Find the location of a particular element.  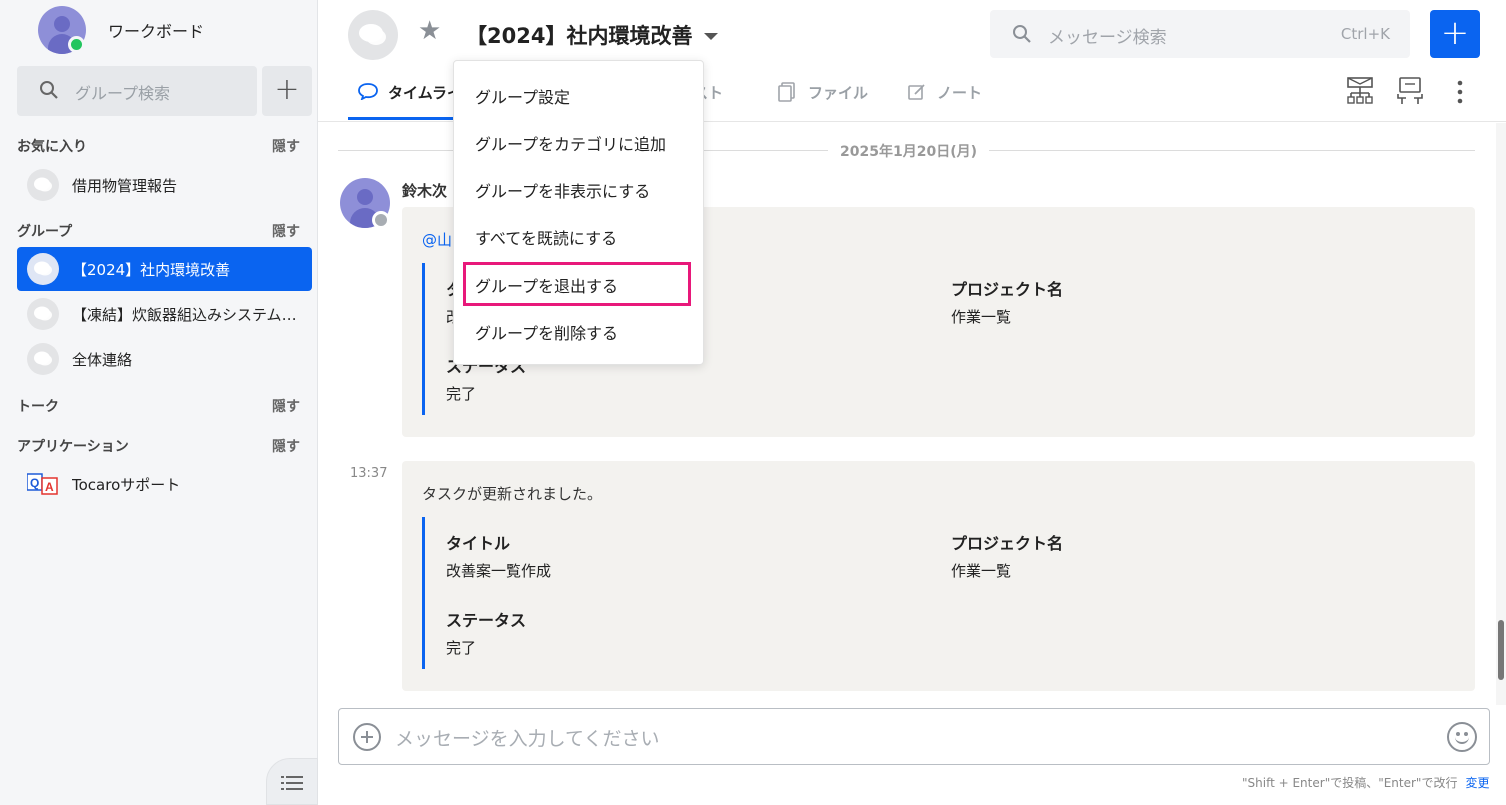

menu-item-label: グループを非表示にする is located at coordinates (563, 191).